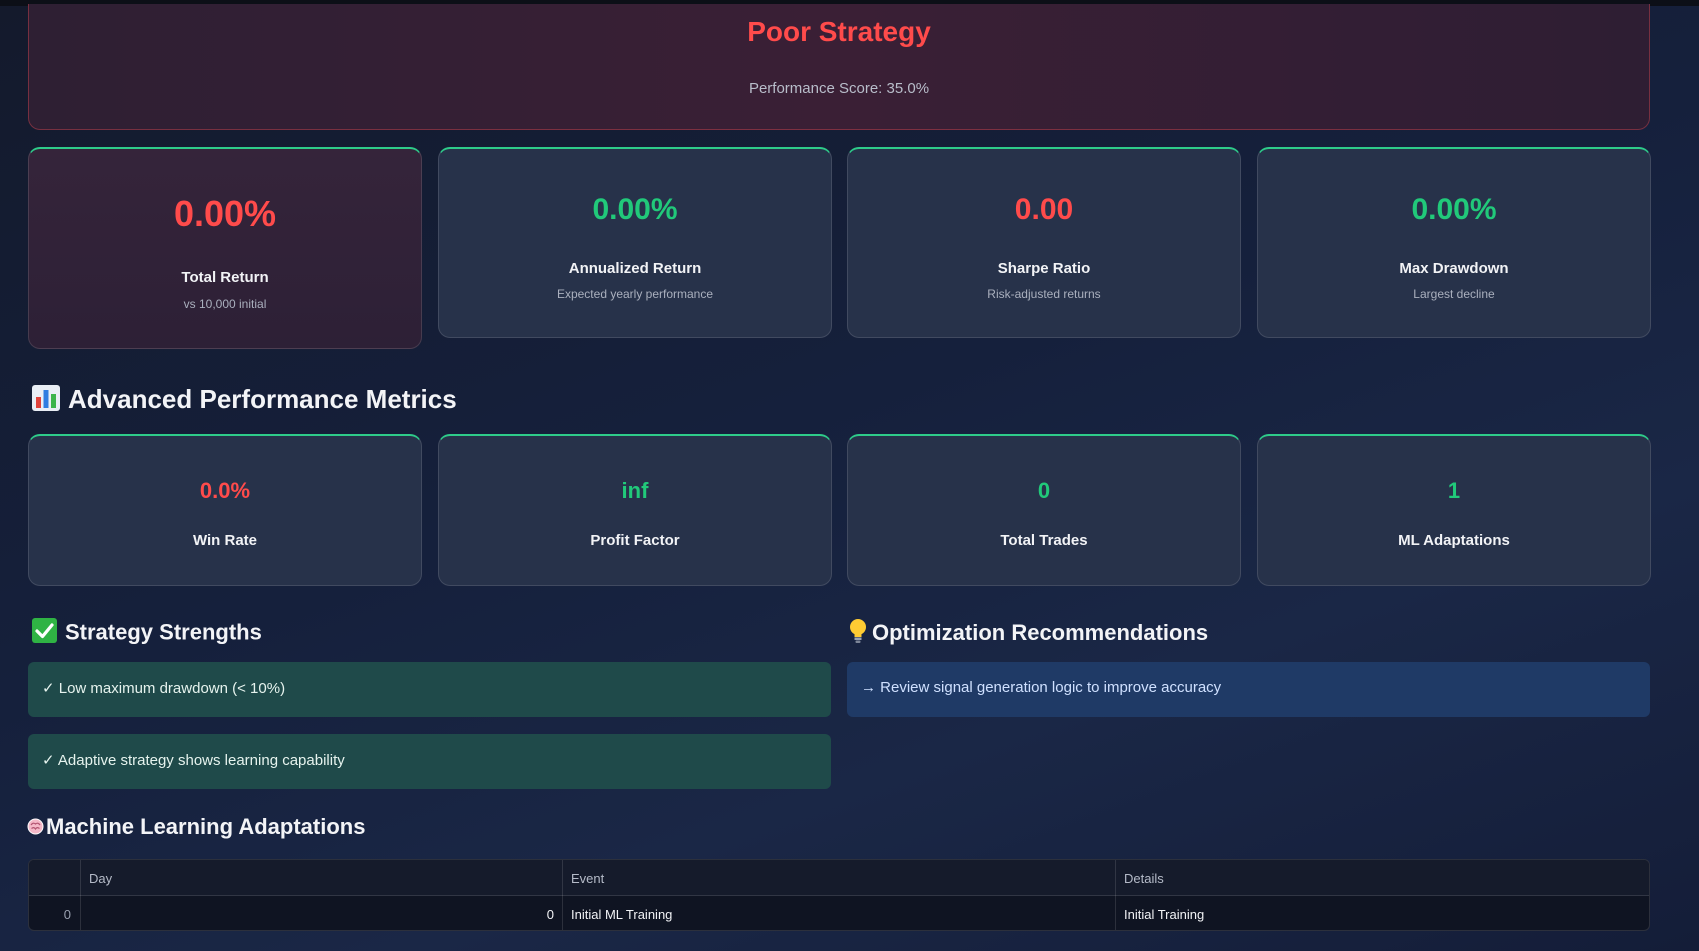  What do you see at coordinates (1454, 540) in the screenshot?
I see `ml-adaptations-label: ML Adaptations` at bounding box center [1454, 540].